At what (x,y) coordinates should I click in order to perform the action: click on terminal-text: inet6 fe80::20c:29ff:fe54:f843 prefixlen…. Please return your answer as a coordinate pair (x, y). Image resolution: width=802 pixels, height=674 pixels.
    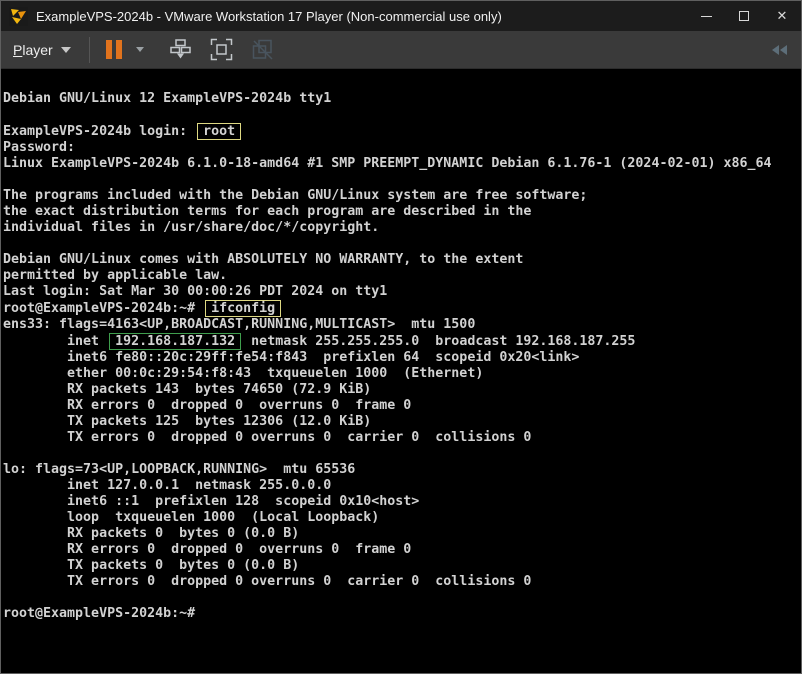
    Looking at the image, I should click on (291, 357).